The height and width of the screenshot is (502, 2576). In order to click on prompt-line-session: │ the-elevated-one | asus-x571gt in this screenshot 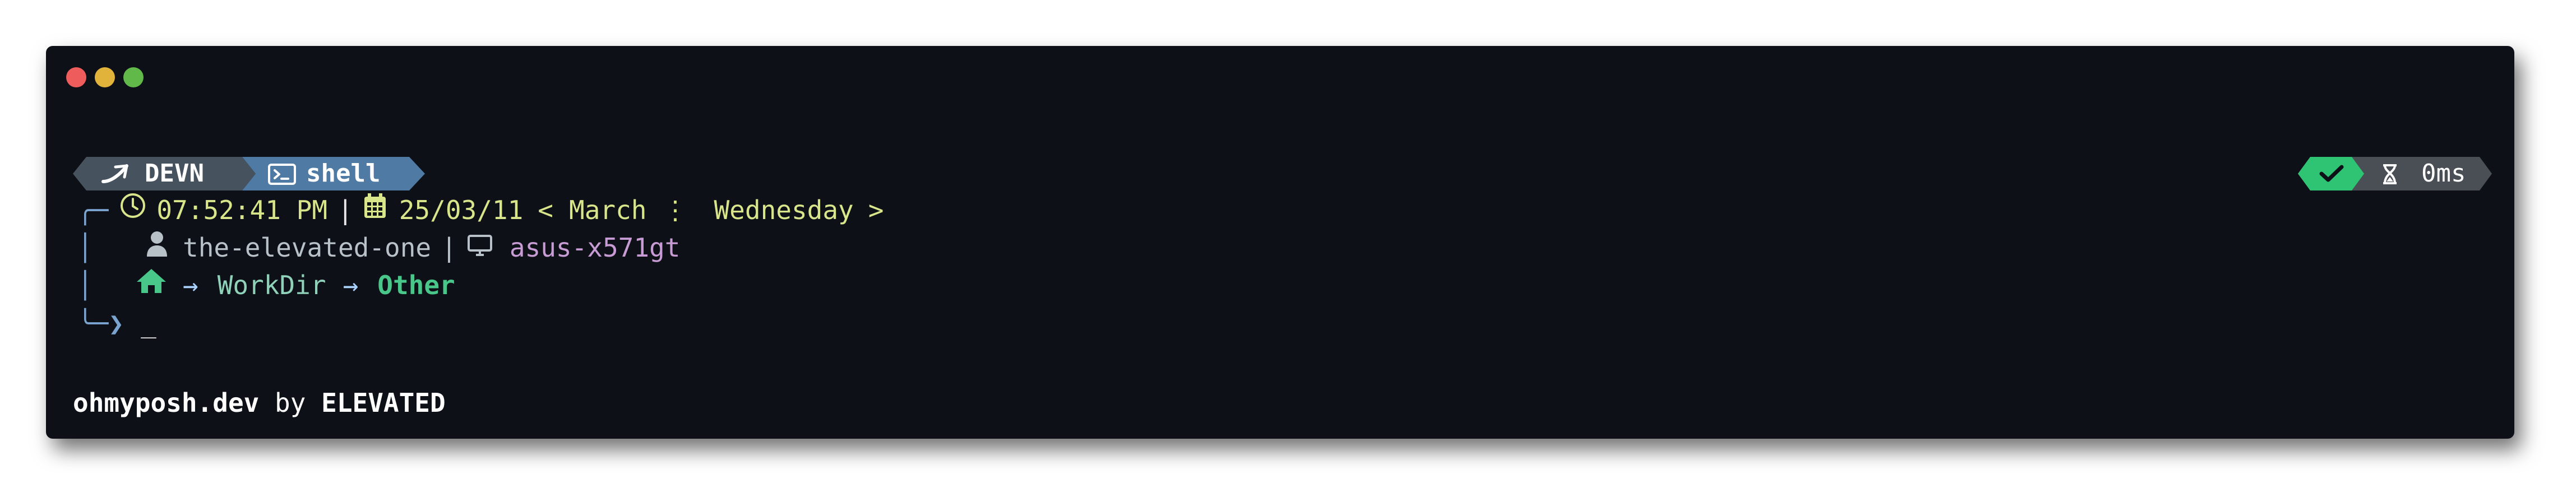, I will do `click(378, 247)`.